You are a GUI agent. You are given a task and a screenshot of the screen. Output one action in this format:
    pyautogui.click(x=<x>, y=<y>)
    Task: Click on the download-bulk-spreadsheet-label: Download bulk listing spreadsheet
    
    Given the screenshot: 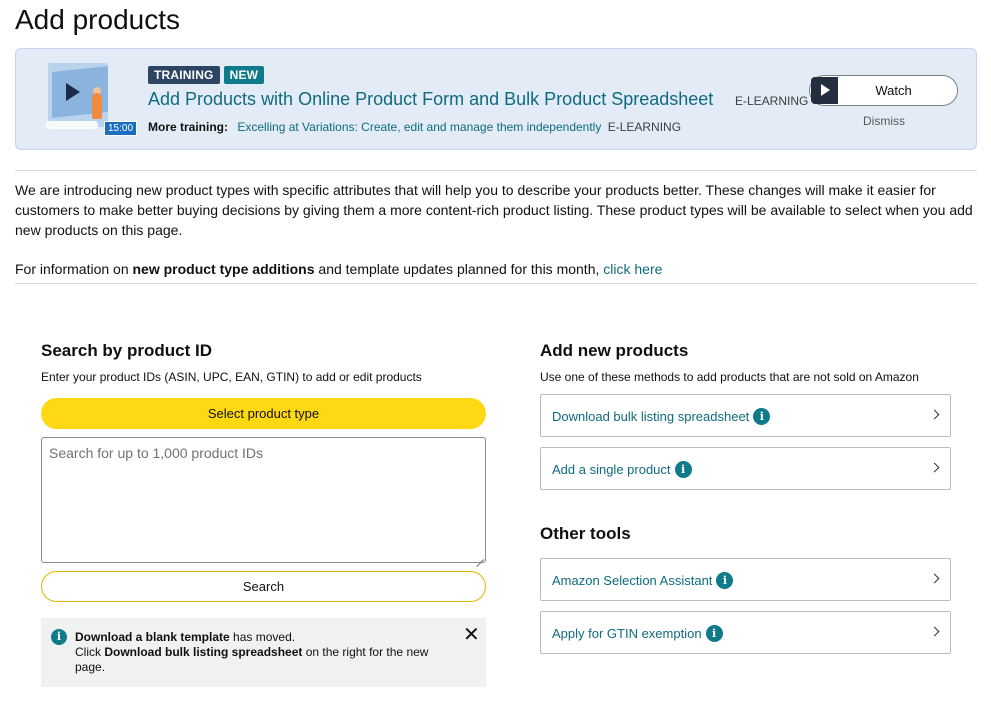 What is the action you would take?
    pyautogui.click(x=651, y=416)
    